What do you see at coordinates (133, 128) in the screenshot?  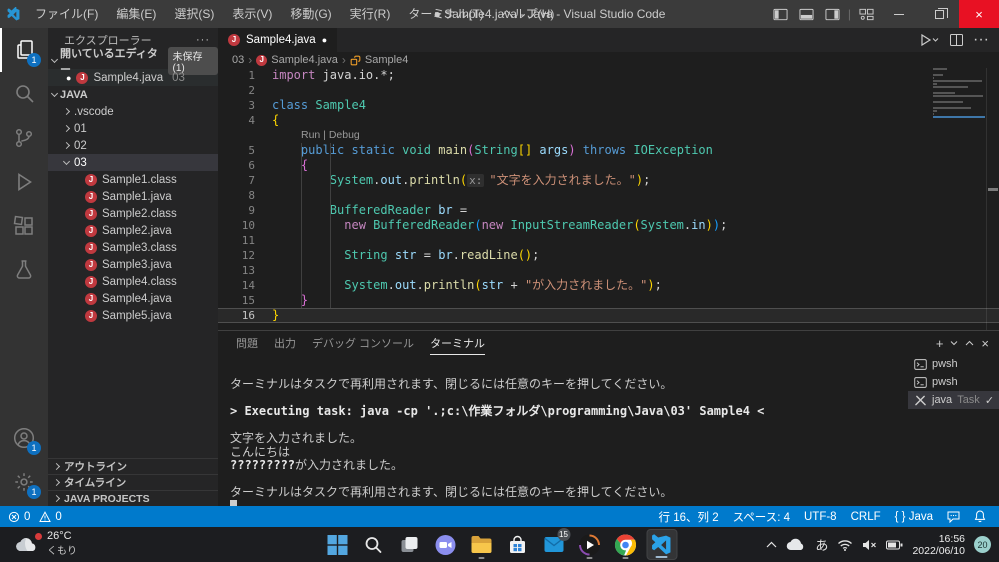 I see `folder-01: 01` at bounding box center [133, 128].